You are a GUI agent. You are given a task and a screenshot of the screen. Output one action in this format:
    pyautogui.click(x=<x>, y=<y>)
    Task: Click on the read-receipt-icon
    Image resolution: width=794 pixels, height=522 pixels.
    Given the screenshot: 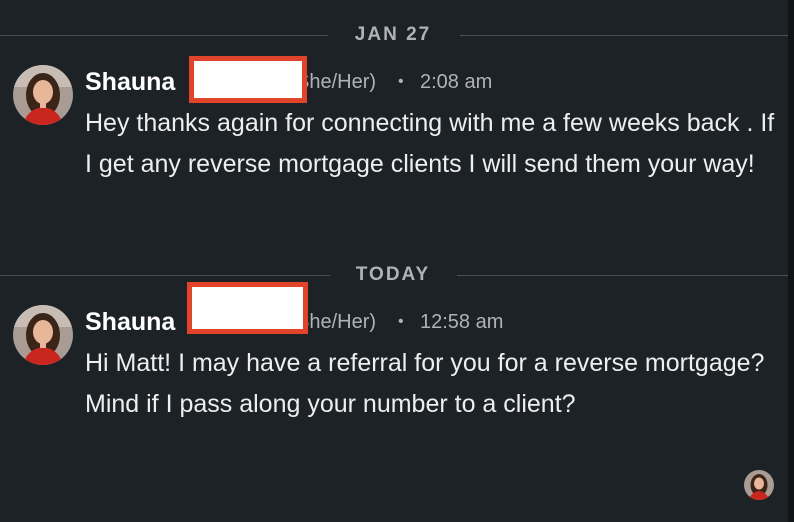 What is the action you would take?
    pyautogui.click(x=759, y=485)
    